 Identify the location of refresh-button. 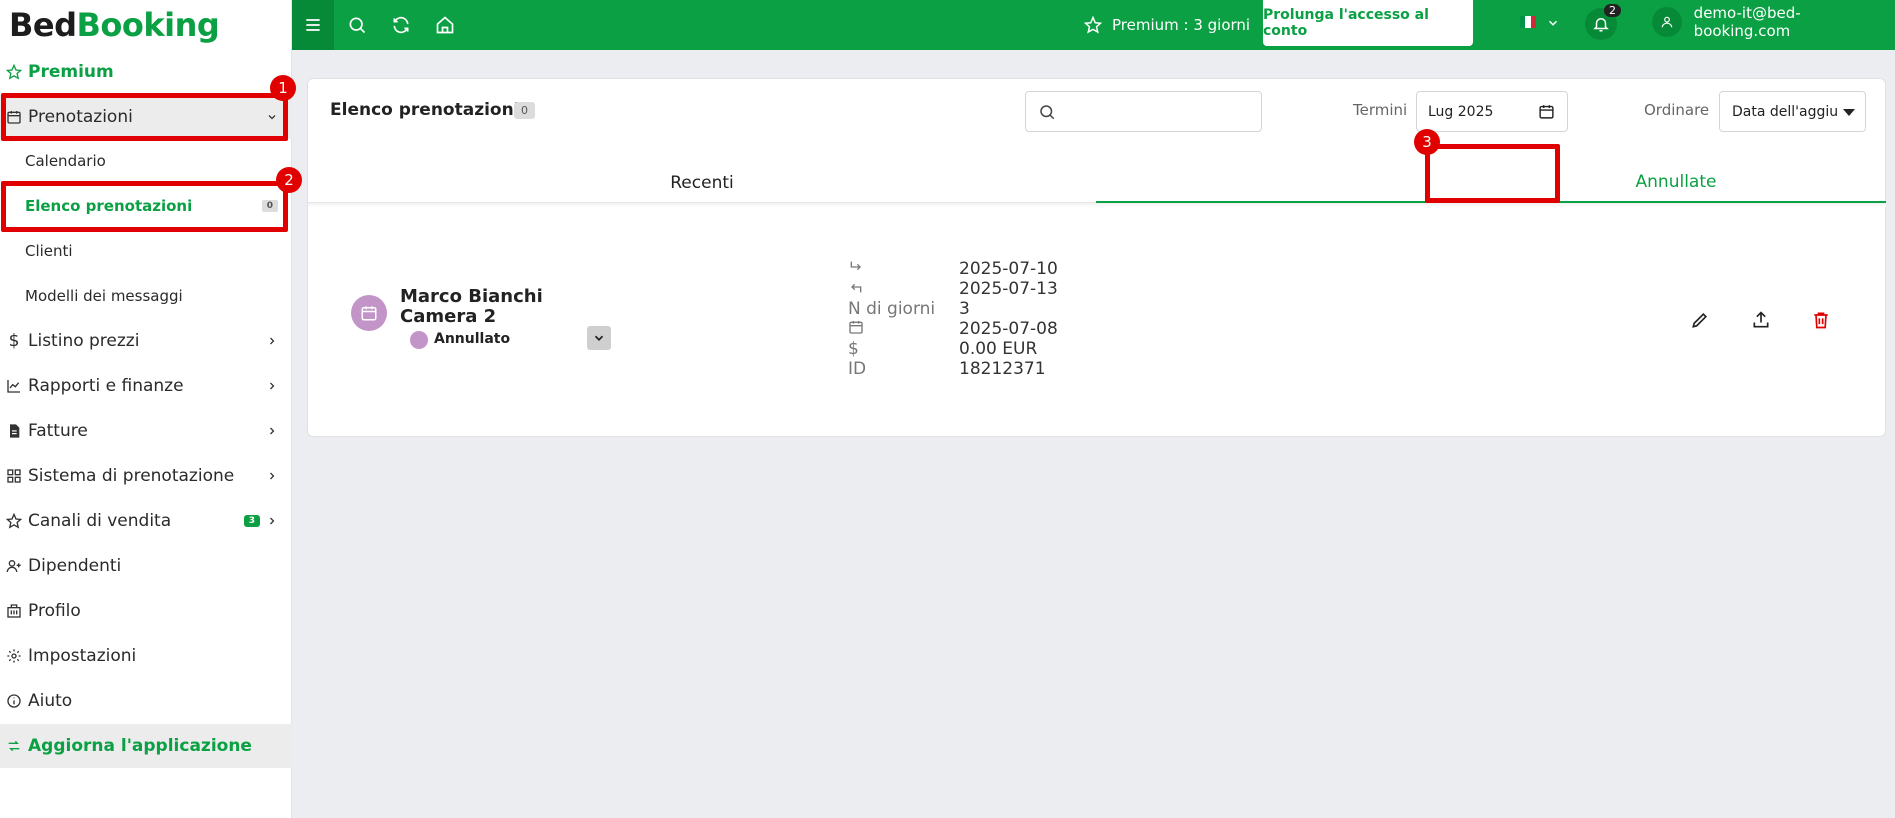
(401, 25).